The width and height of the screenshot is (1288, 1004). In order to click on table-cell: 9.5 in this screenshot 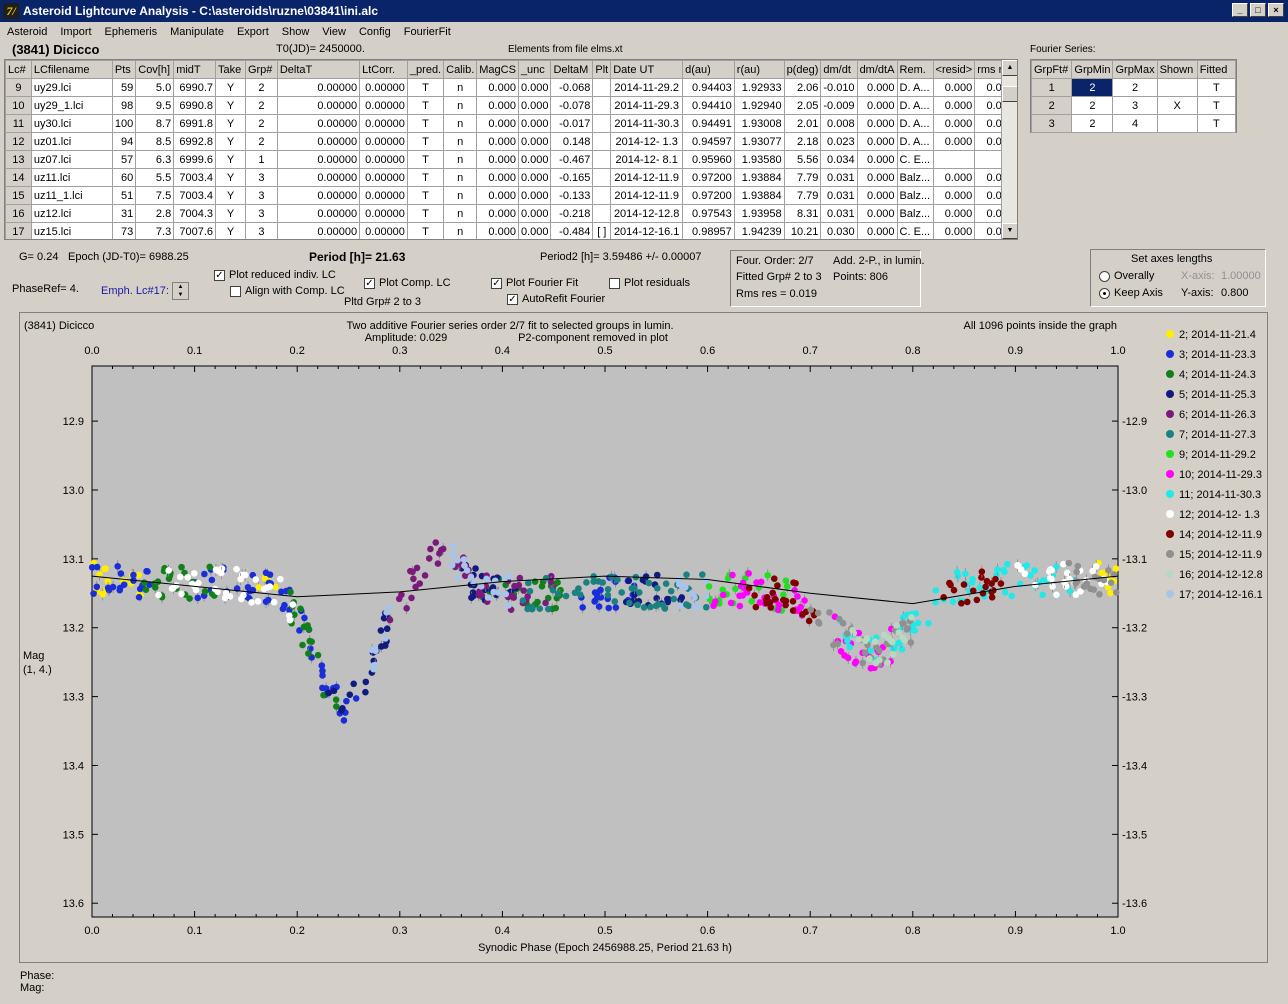, I will do `click(155, 105)`.